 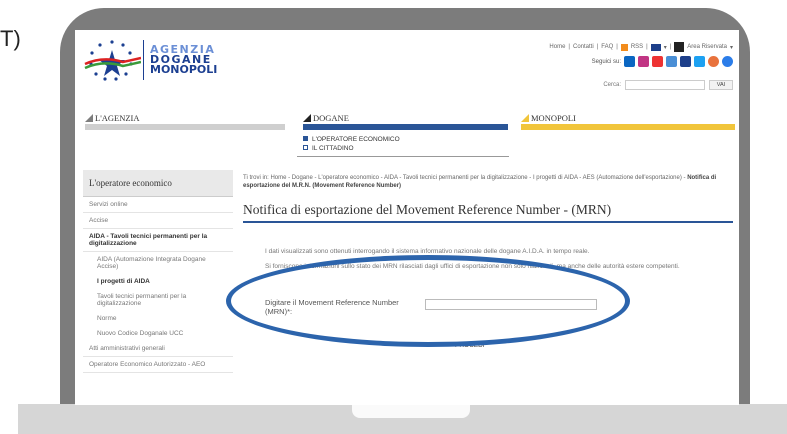 What do you see at coordinates (557, 47) in the screenshot?
I see `nav-home: Home` at bounding box center [557, 47].